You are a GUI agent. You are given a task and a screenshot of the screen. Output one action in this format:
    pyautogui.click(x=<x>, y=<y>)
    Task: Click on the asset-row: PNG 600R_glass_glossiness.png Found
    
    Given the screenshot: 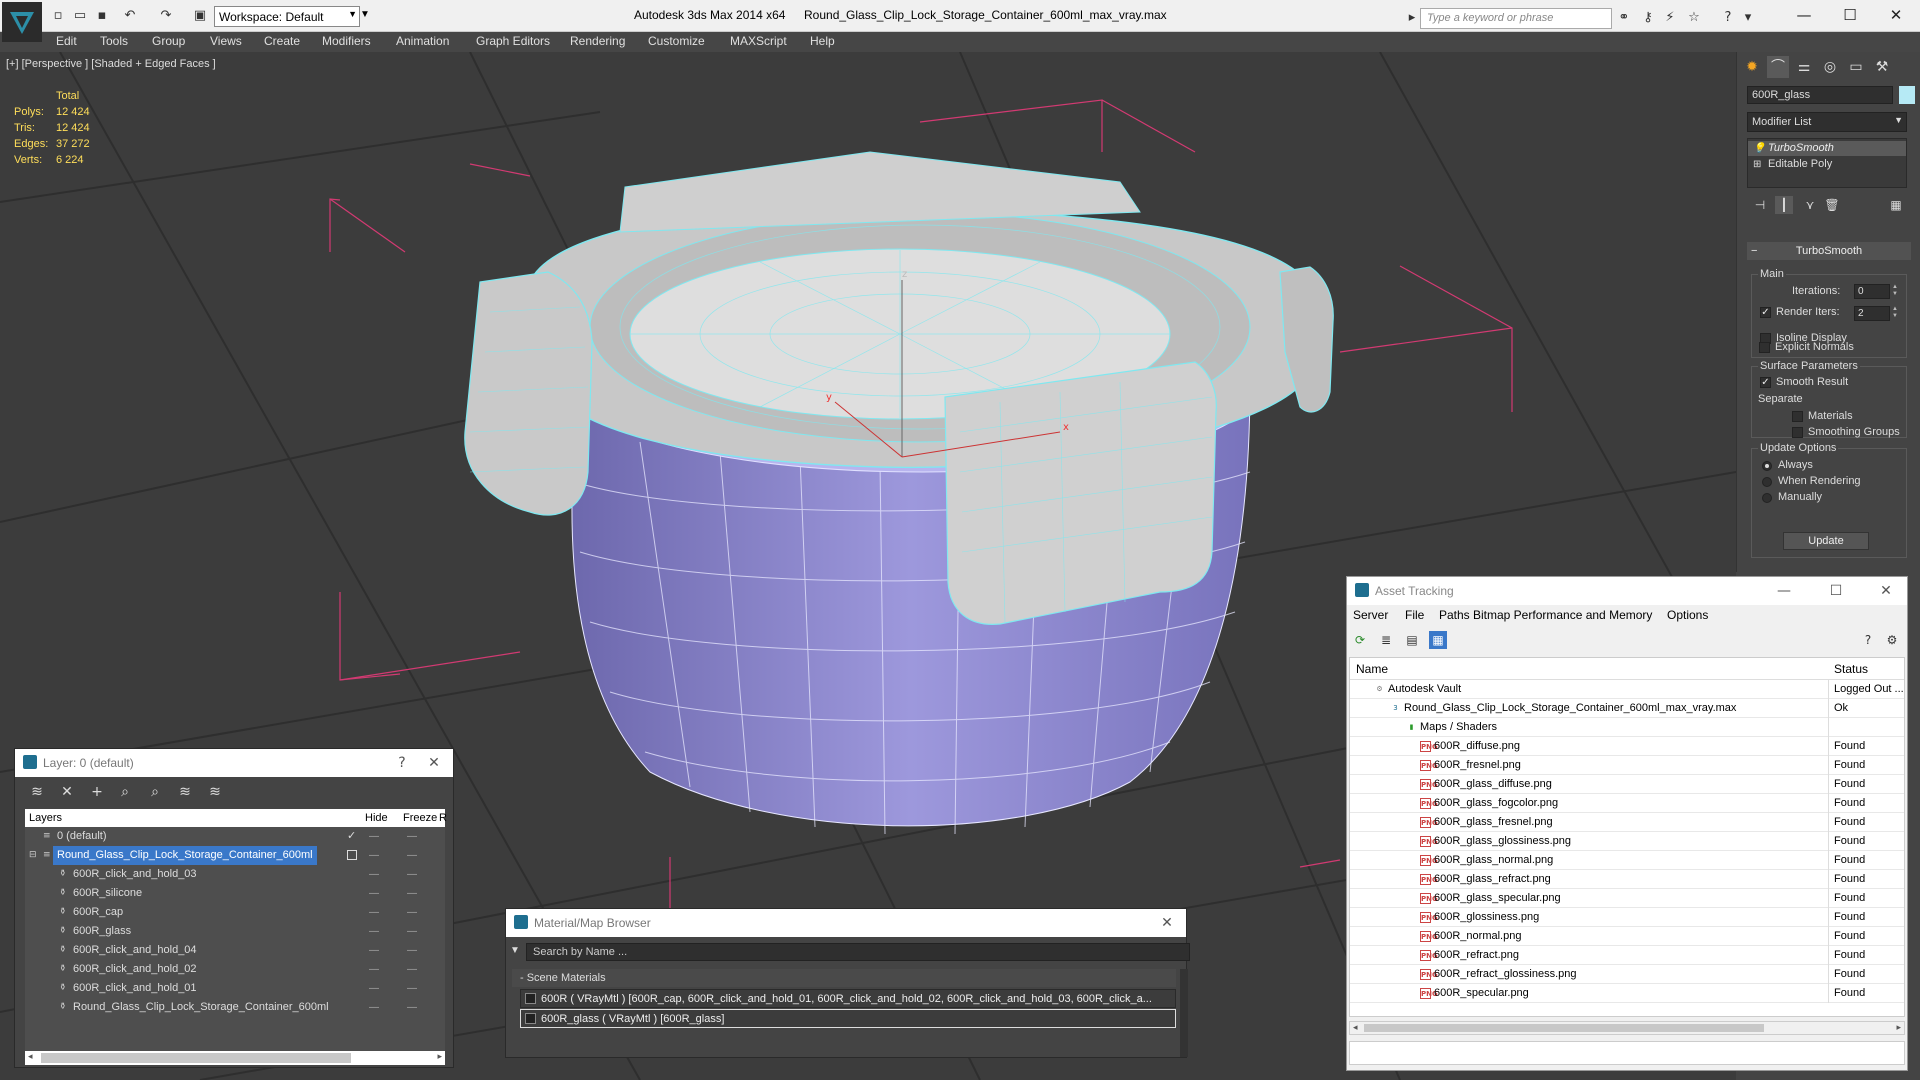 What is the action you would take?
    pyautogui.click(x=1627, y=841)
    